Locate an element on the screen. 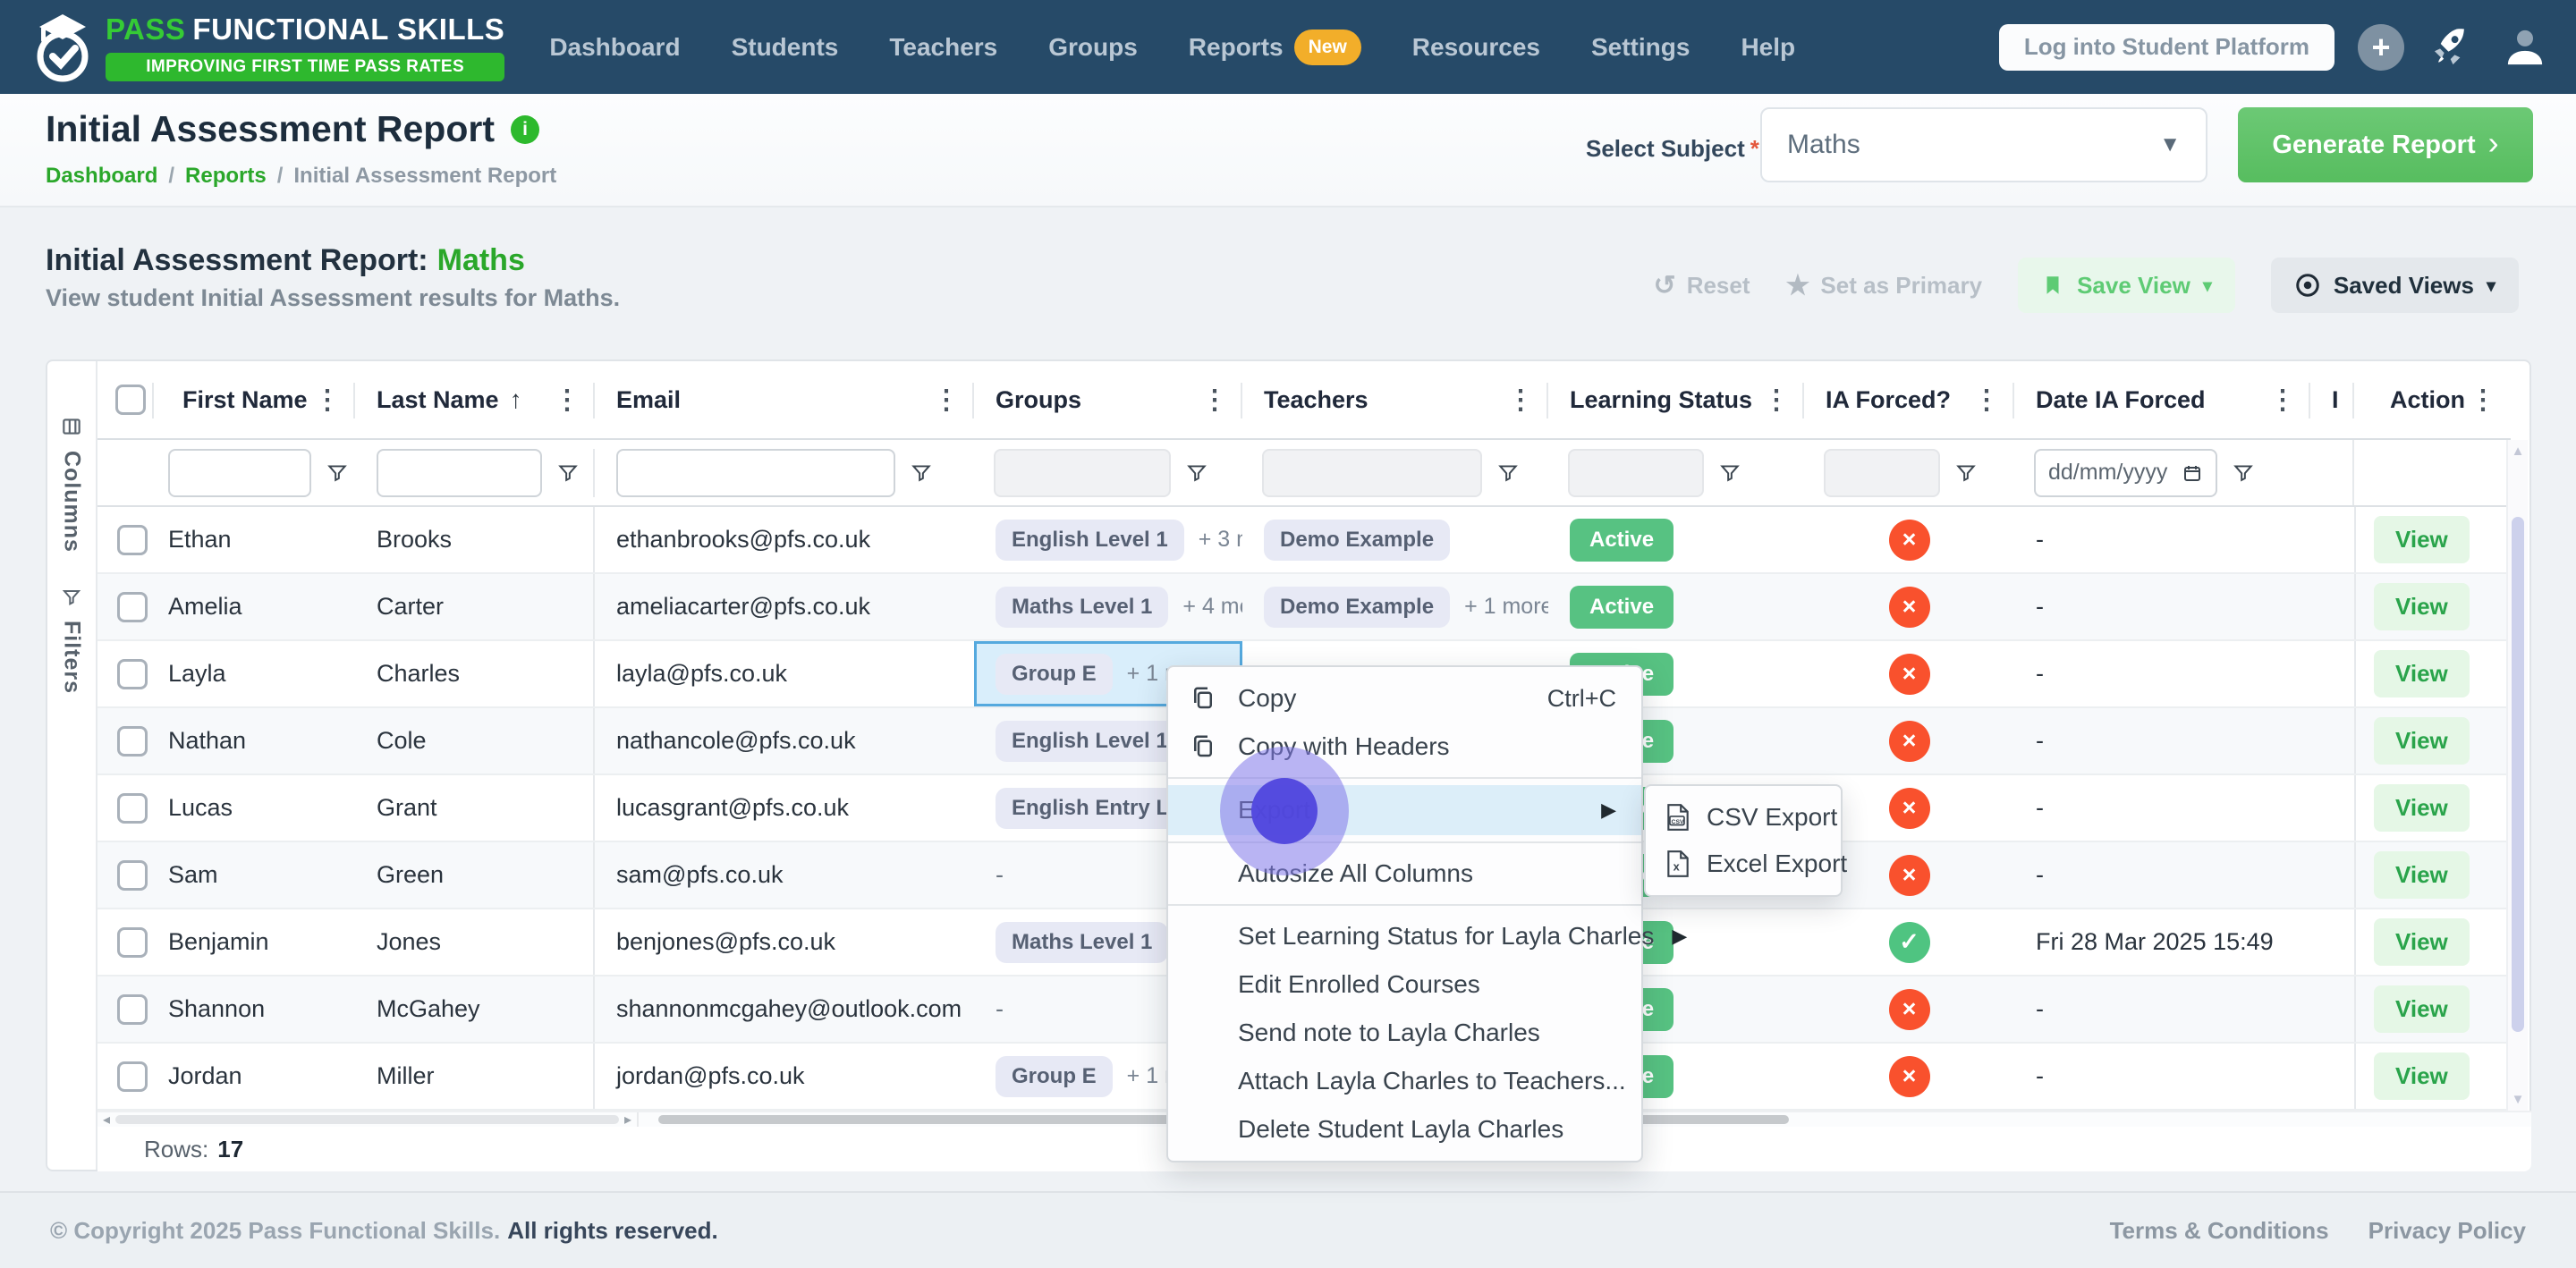 This screenshot has width=2576, height=1268. filter-groups-box is located at coordinates (1082, 472).